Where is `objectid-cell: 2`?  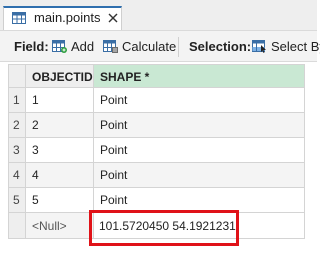 objectid-cell: 2 is located at coordinates (60, 125).